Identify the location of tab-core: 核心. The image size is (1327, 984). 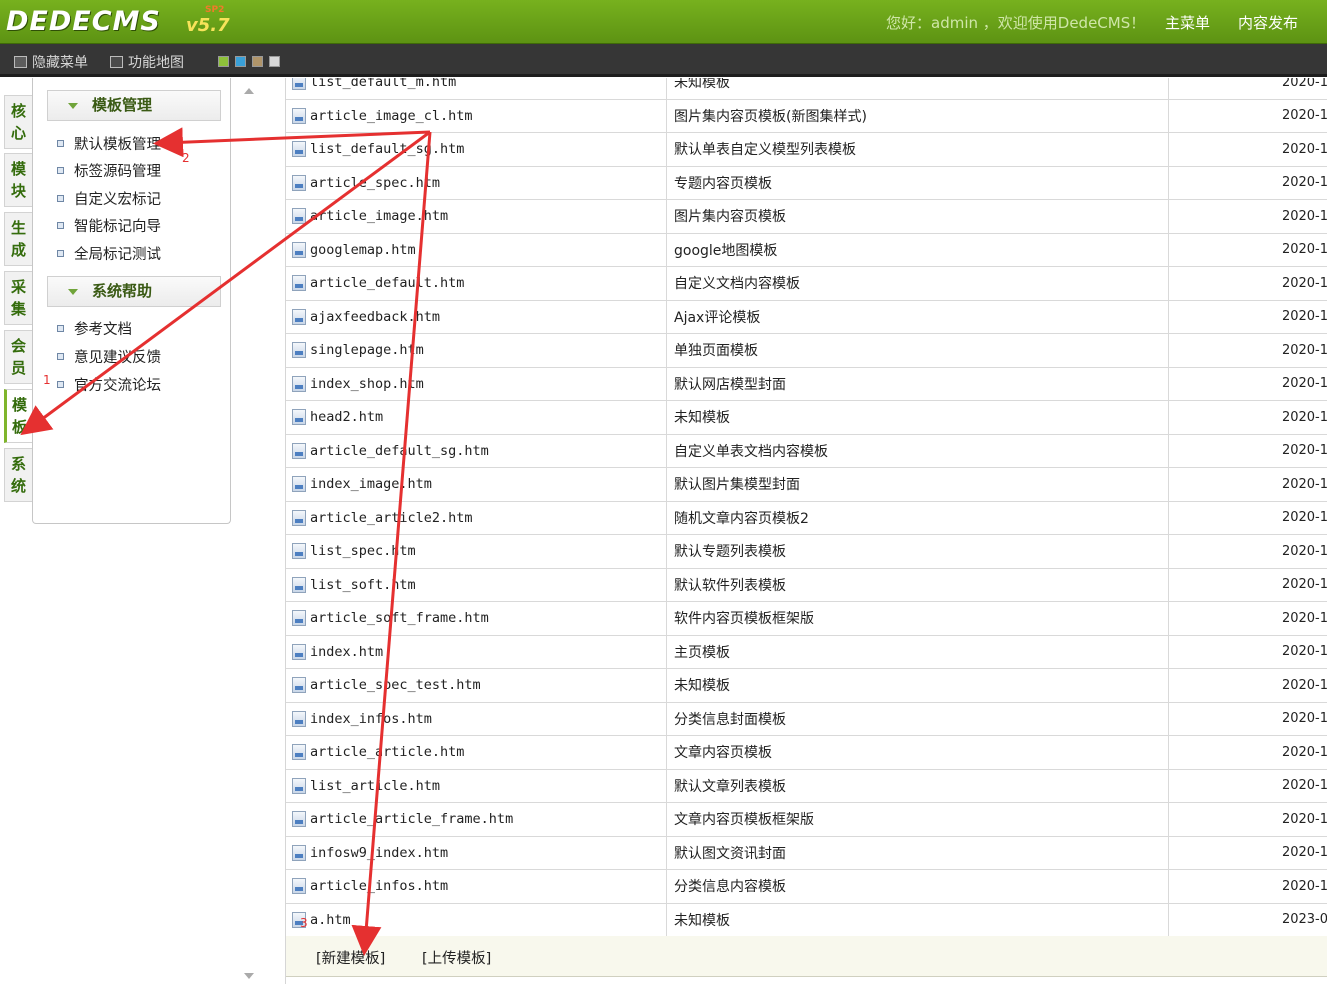
(18, 122).